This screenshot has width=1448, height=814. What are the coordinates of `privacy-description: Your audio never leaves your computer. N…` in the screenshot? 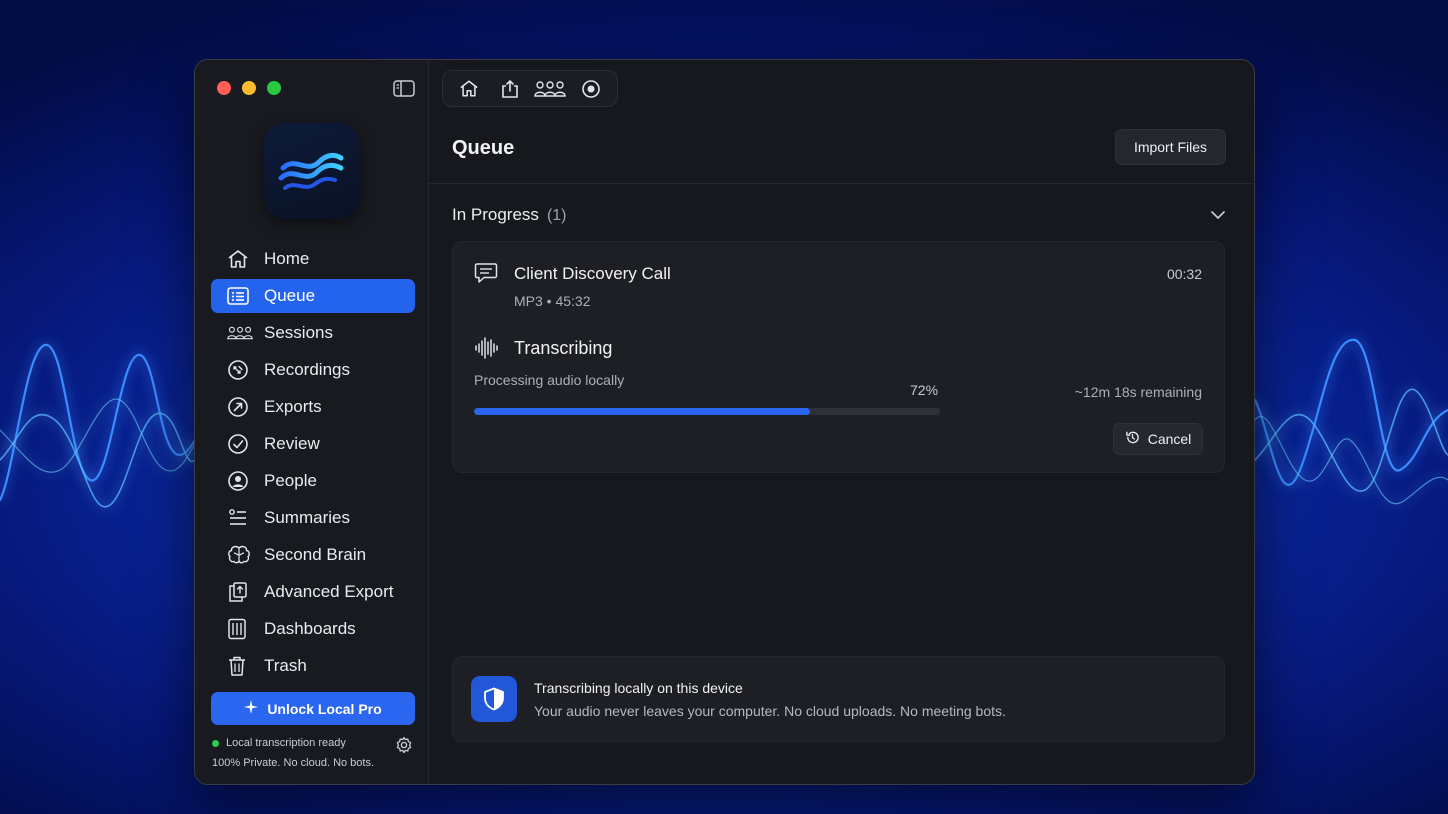 It's located at (770, 711).